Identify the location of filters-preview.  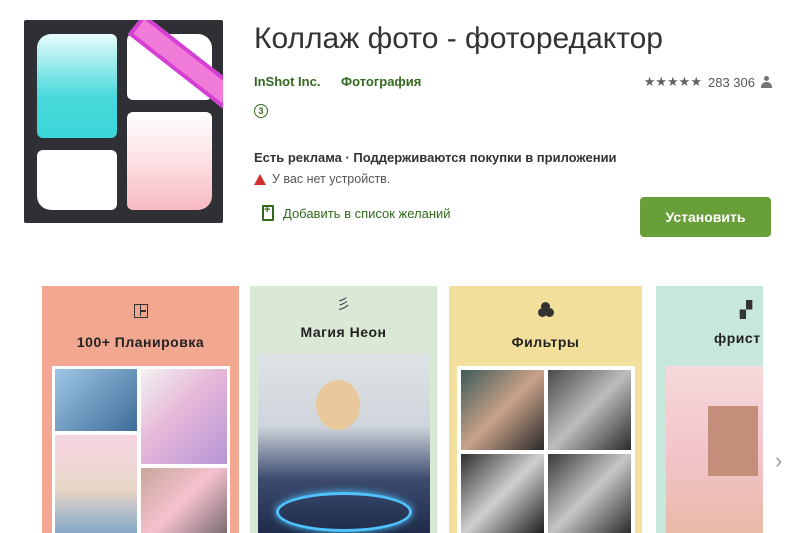
(546, 449).